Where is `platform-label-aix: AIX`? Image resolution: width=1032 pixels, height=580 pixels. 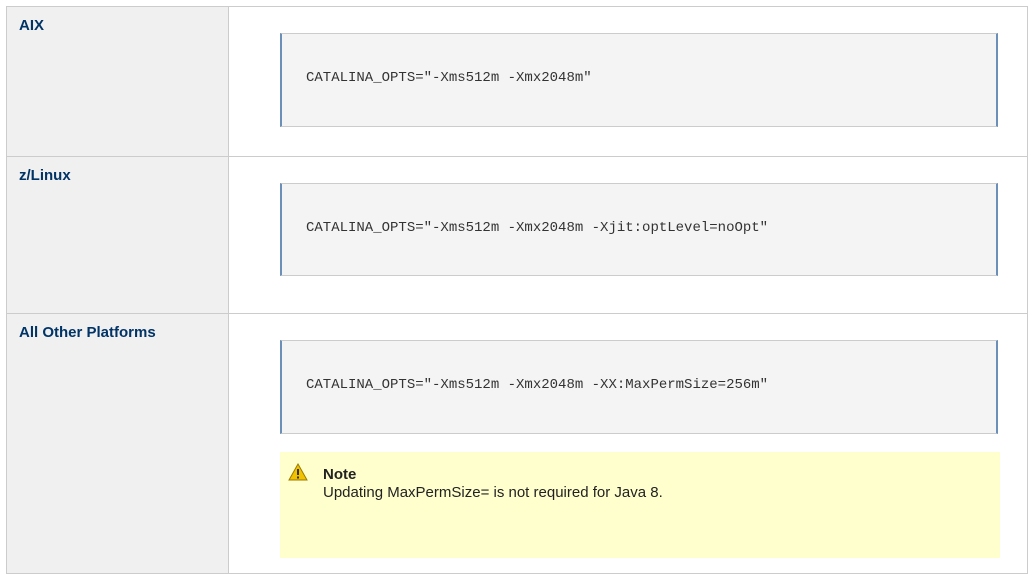
platform-label-aix: AIX is located at coordinates (32, 25).